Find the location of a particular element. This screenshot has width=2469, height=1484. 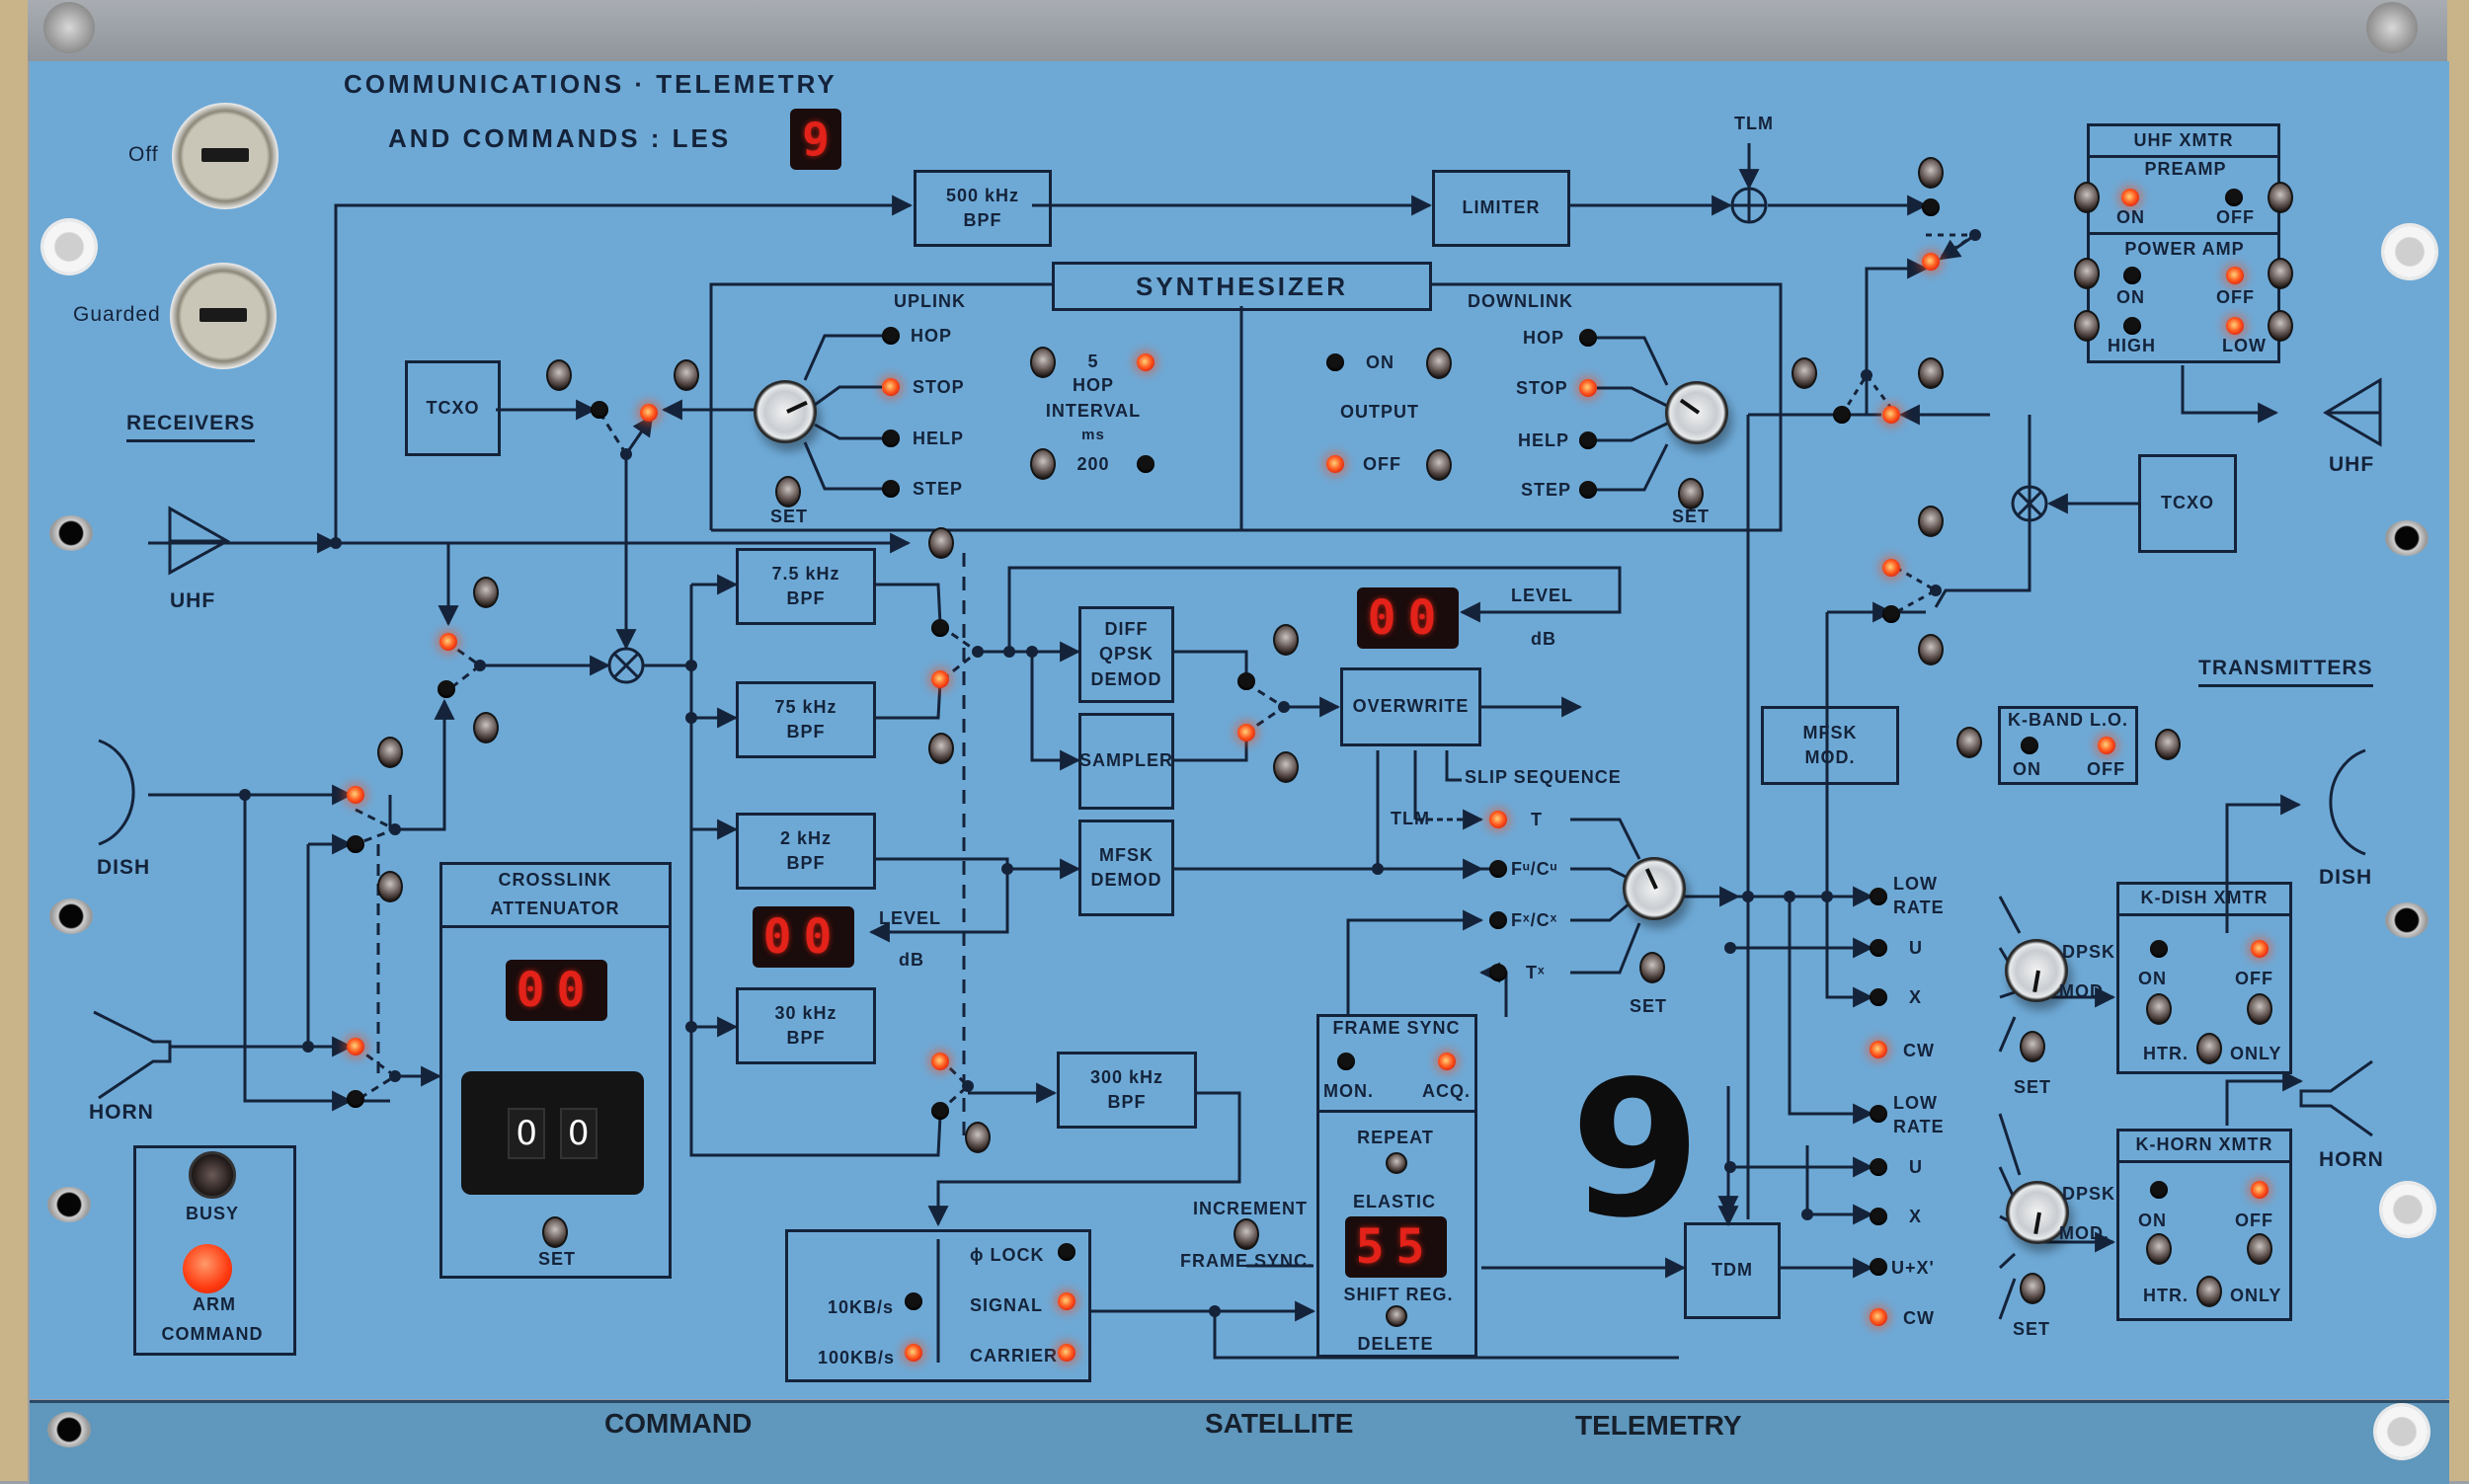

signal-indicator is located at coordinates (1066, 1301).